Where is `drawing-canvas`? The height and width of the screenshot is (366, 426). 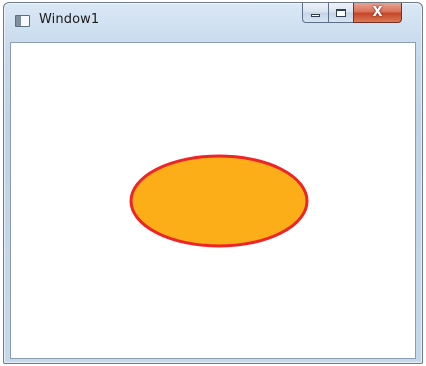
drawing-canvas is located at coordinates (219, 201).